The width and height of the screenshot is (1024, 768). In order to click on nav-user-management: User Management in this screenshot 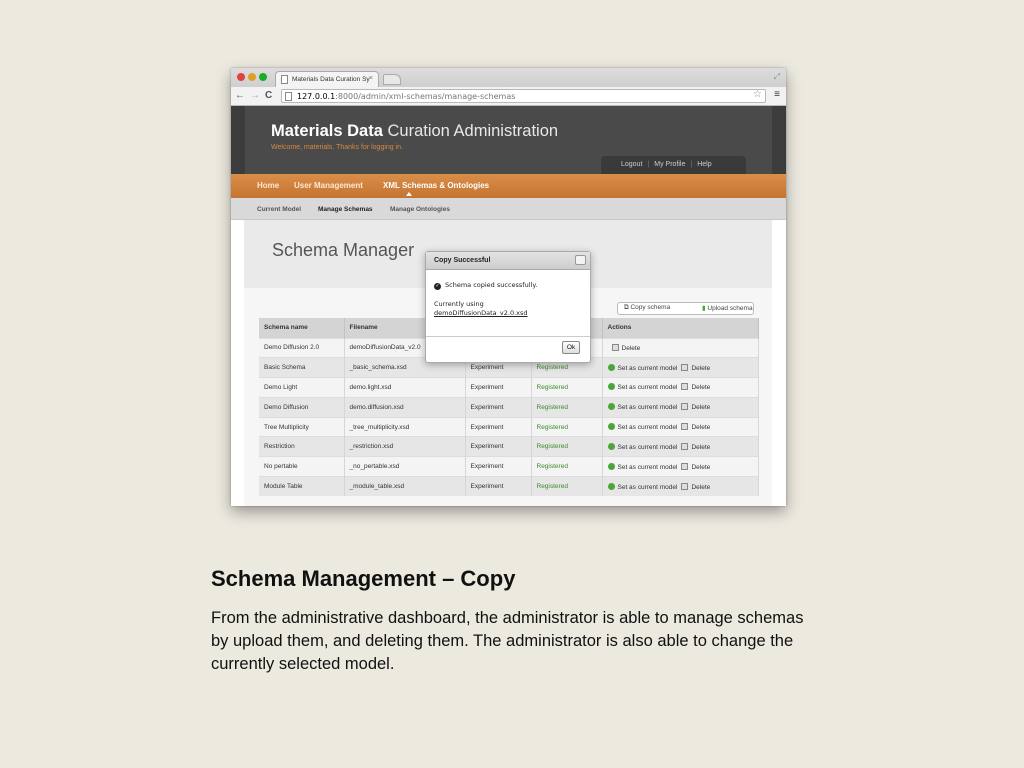, I will do `click(328, 185)`.